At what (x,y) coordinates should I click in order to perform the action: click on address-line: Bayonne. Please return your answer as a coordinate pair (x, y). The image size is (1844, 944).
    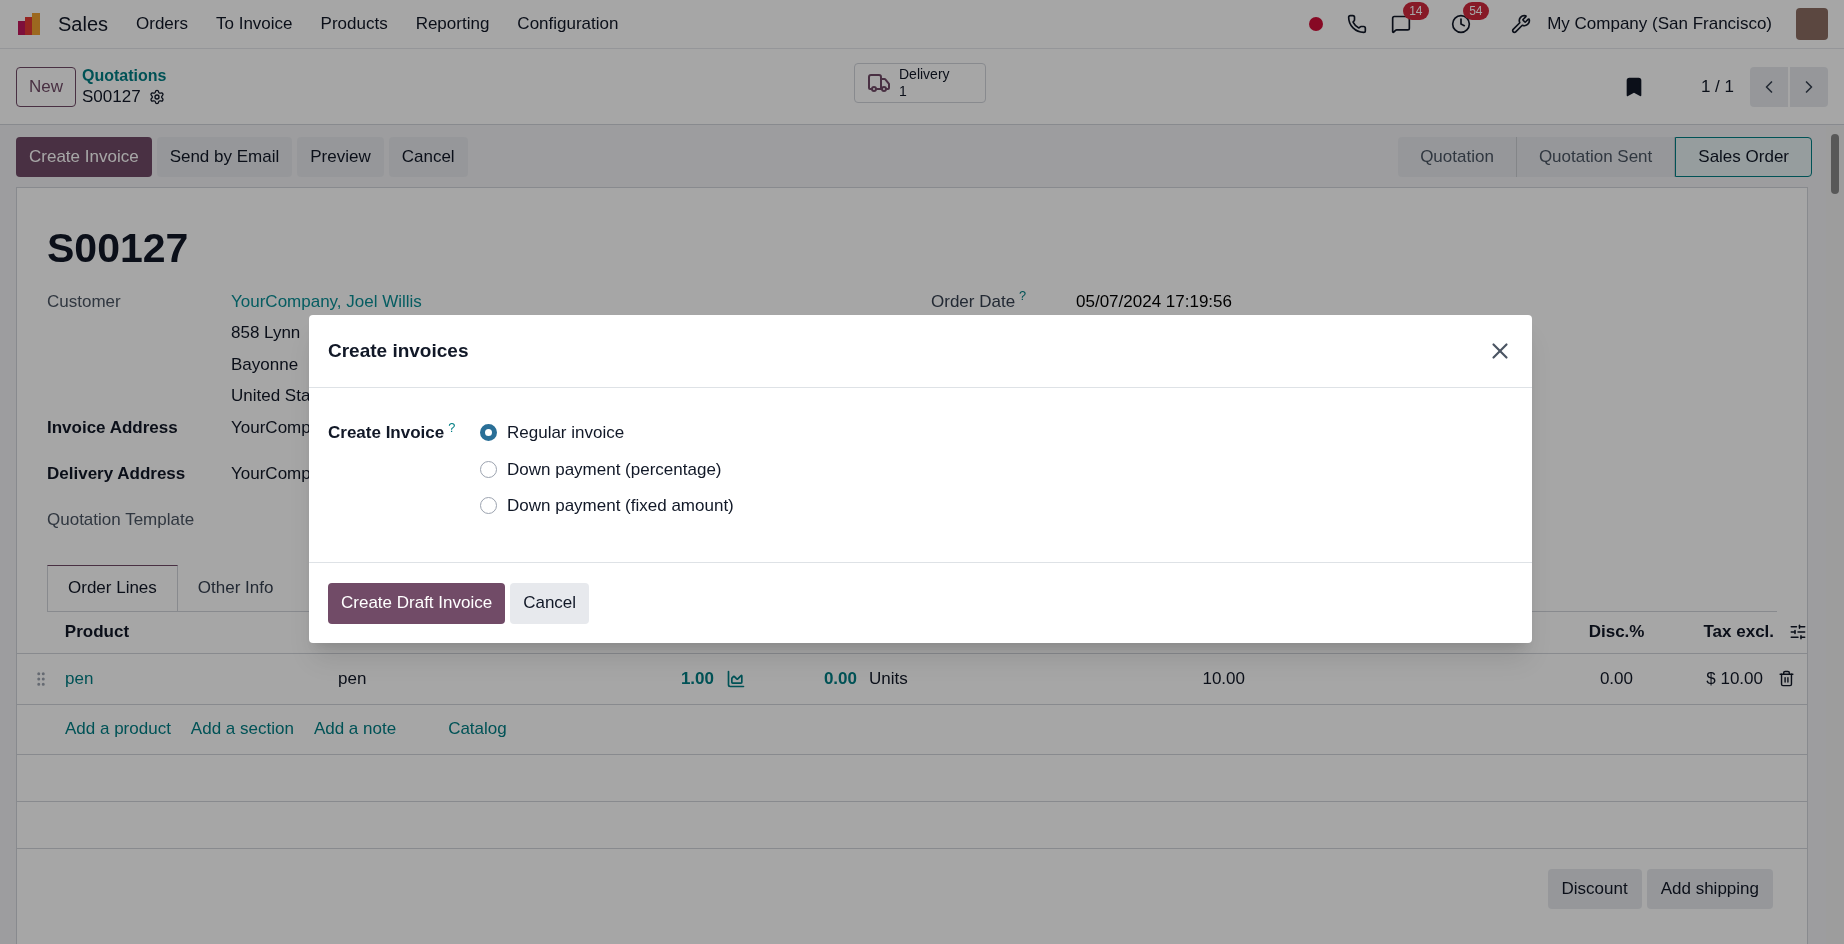
    Looking at the image, I should click on (265, 364).